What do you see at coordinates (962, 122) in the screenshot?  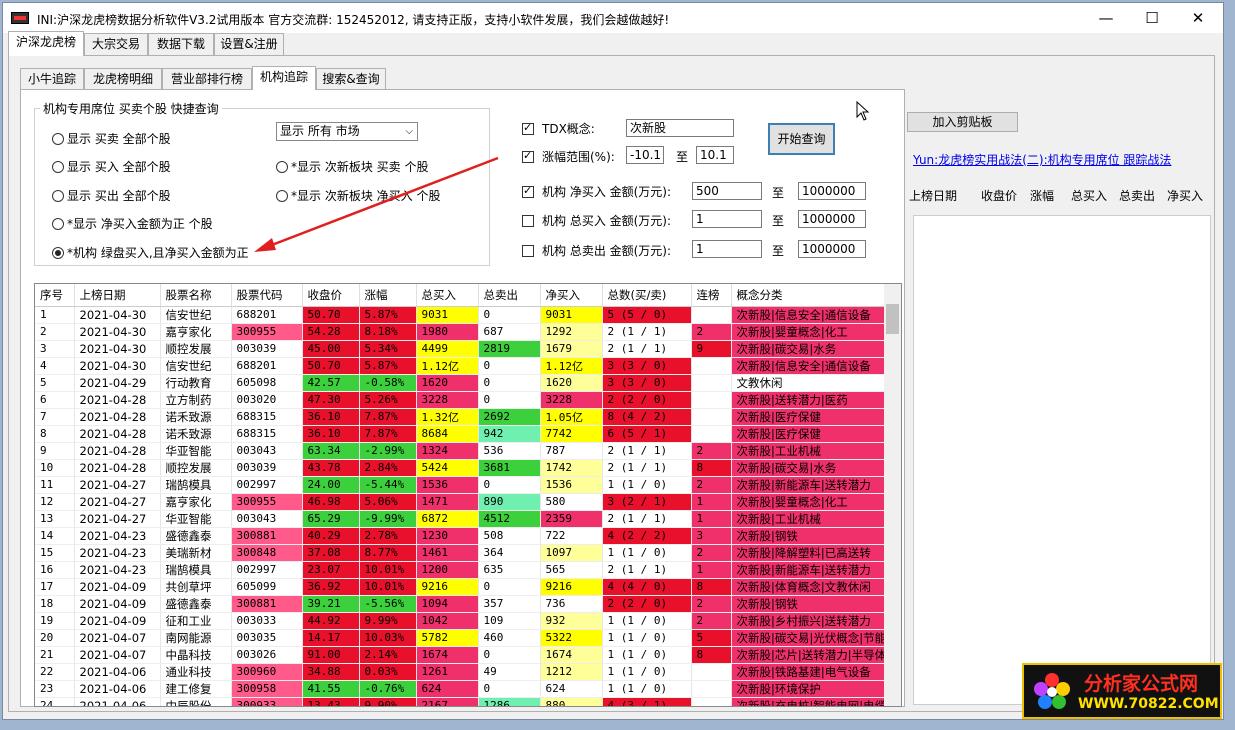 I see `add-clipboard-button: 加入剪贴板` at bounding box center [962, 122].